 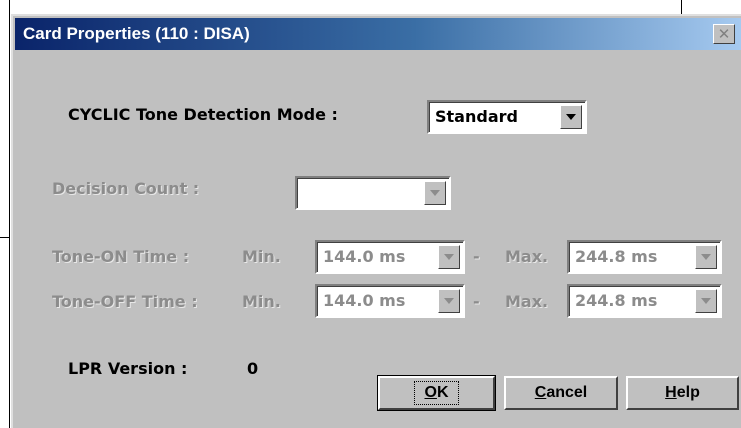 I want to click on tone-off-max-value: 244.8 ms, so click(x=616, y=300).